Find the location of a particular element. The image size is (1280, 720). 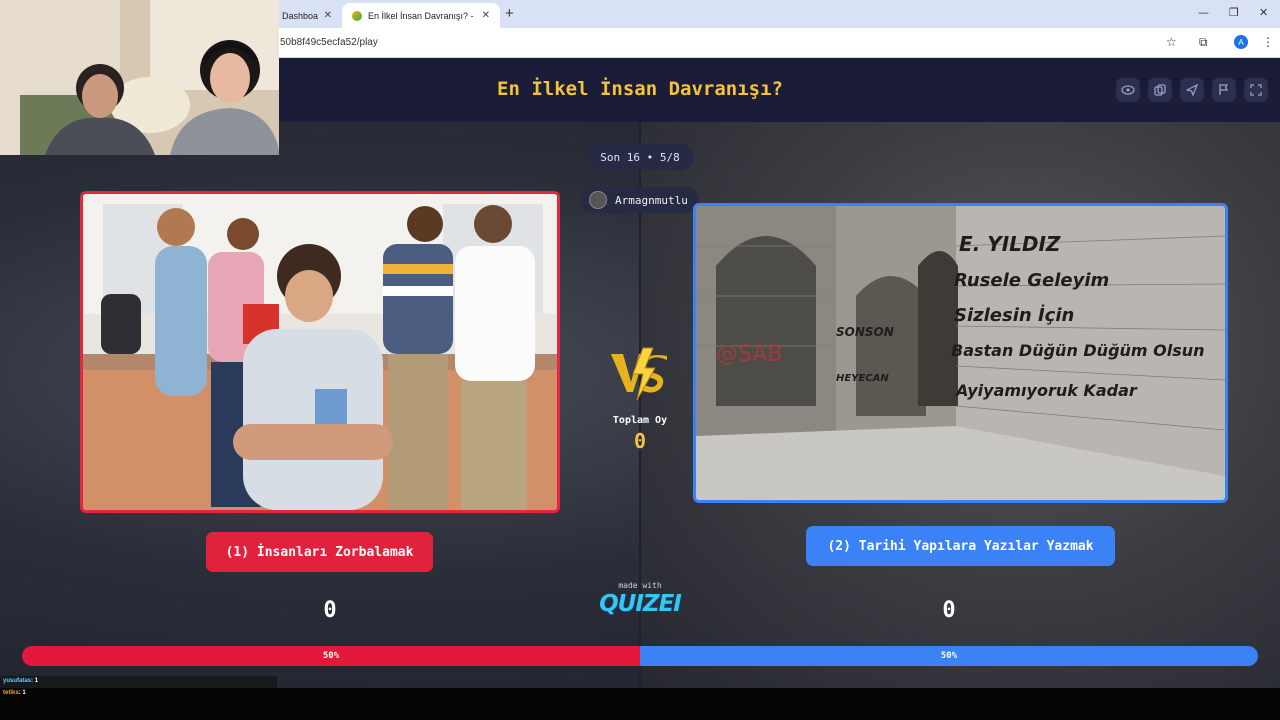

option-1-percent-label: 50% is located at coordinates (331, 656).